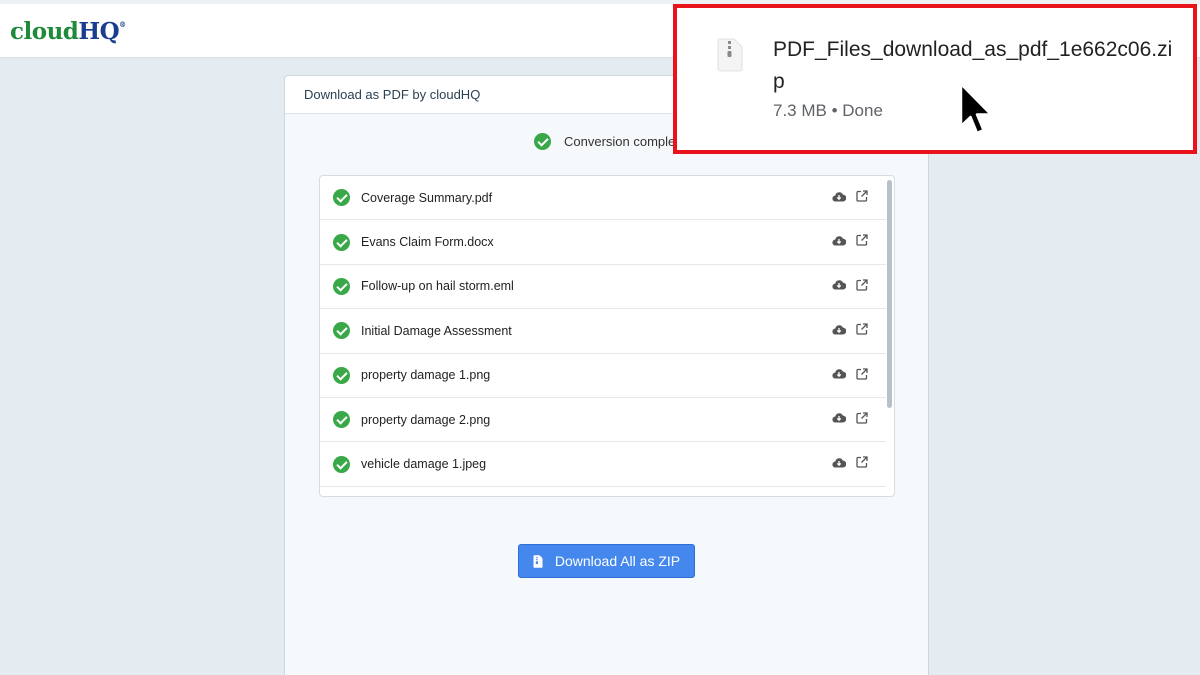 This screenshot has height=675, width=1200. I want to click on file-name: Initial Damage Assessment, so click(436, 330).